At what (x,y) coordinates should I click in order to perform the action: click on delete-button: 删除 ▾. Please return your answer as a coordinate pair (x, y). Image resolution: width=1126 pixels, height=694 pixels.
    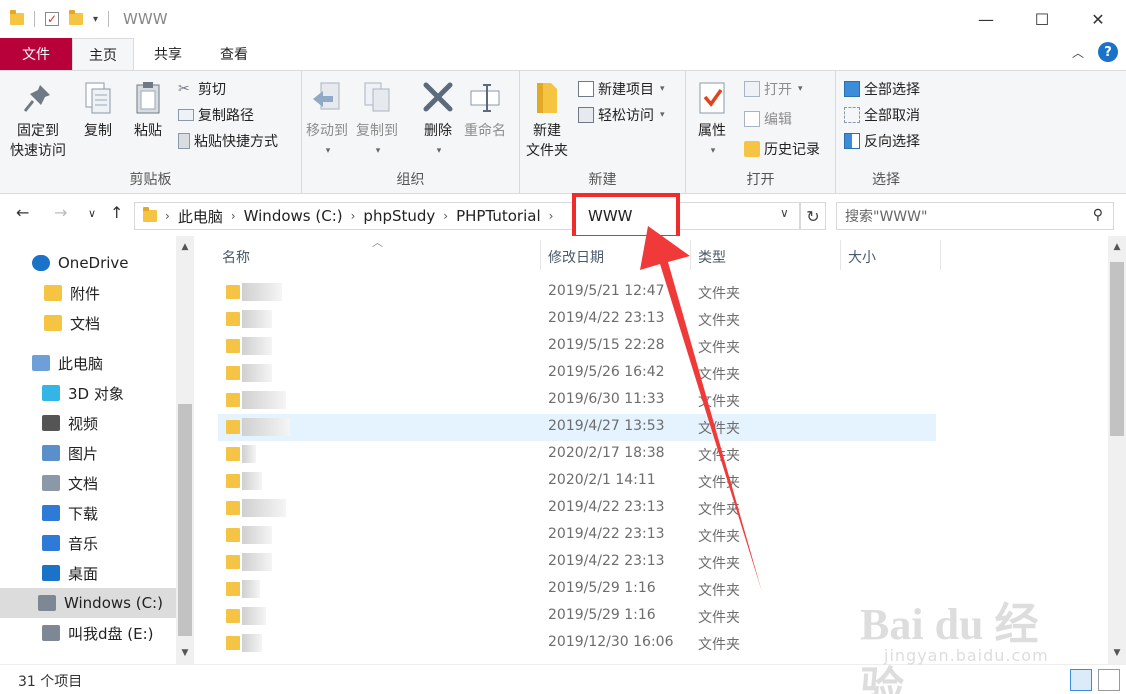
    Looking at the image, I should click on (438, 120).